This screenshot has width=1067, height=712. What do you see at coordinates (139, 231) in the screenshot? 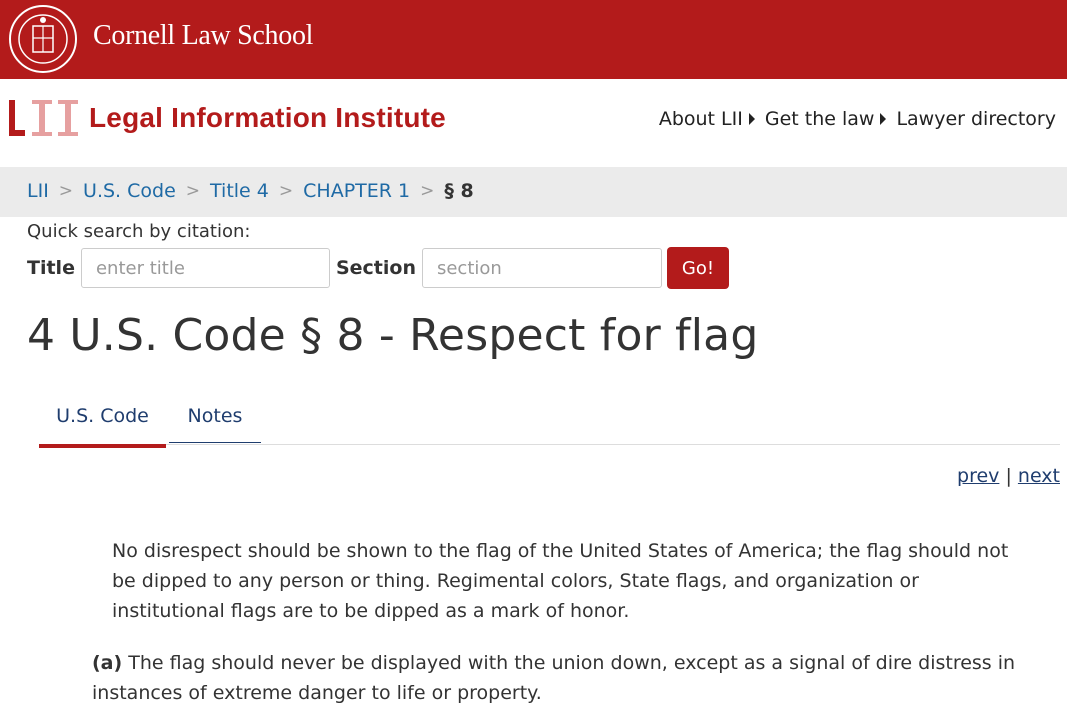
I see `quick-search-label: Quick search by citation:` at bounding box center [139, 231].